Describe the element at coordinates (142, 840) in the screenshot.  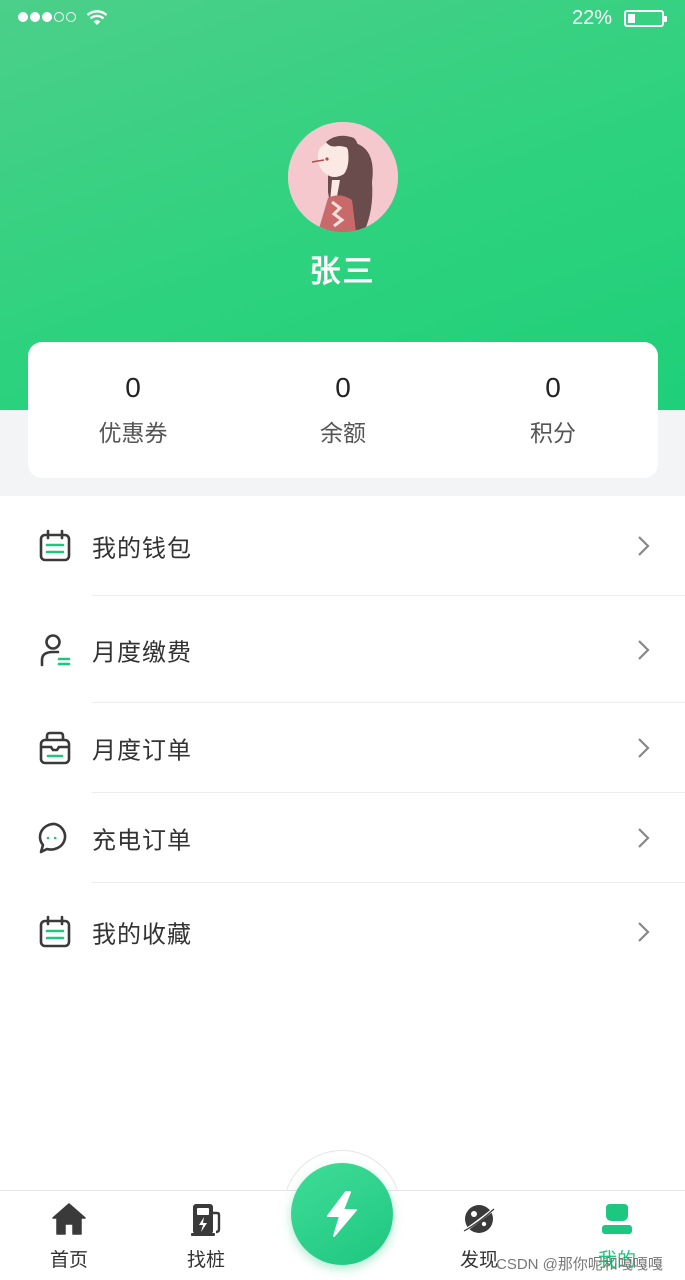
I see `menu-item-label: 充电订单` at that location.